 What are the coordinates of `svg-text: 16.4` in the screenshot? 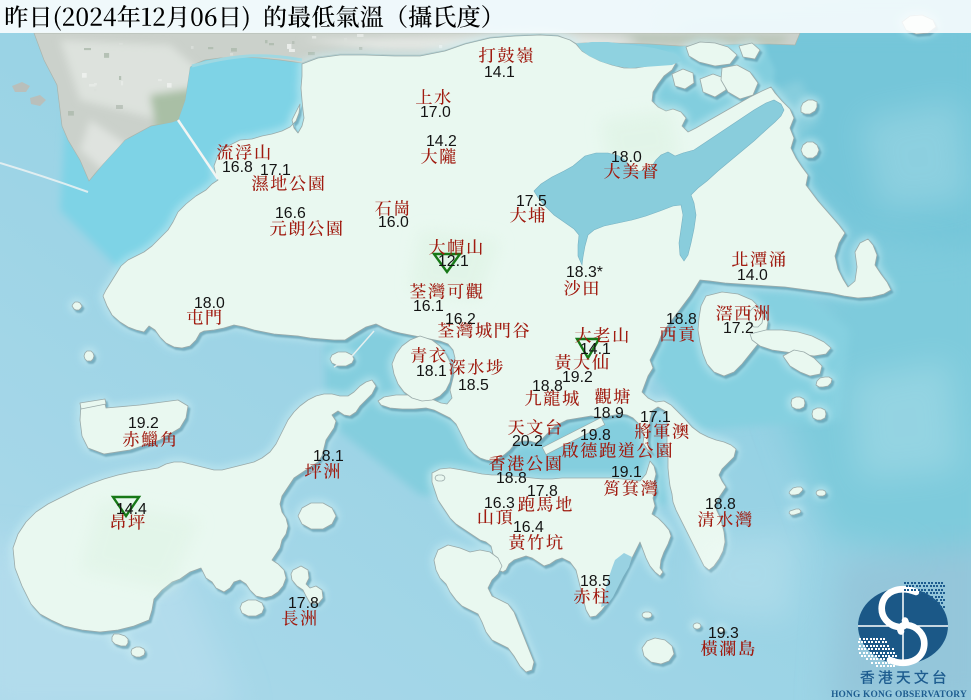 It's located at (528, 527).